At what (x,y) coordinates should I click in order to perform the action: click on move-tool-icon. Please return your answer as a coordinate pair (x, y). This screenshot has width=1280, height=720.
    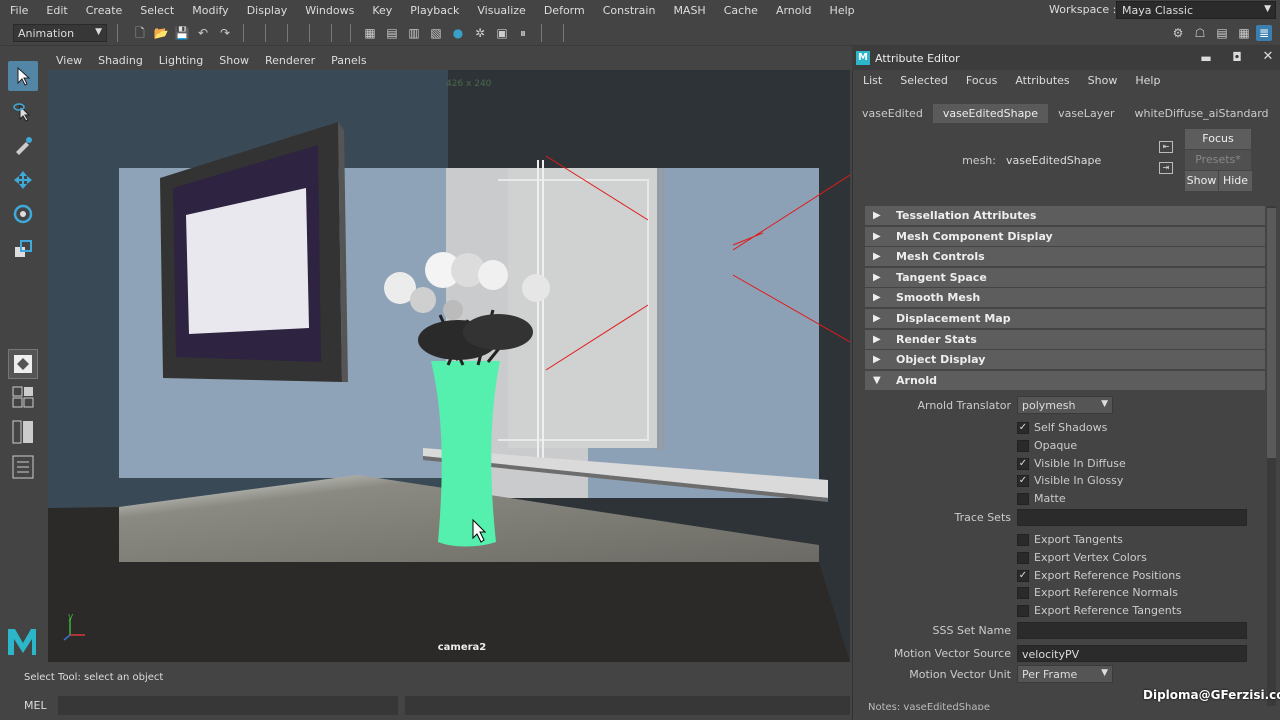
    Looking at the image, I should click on (23, 180).